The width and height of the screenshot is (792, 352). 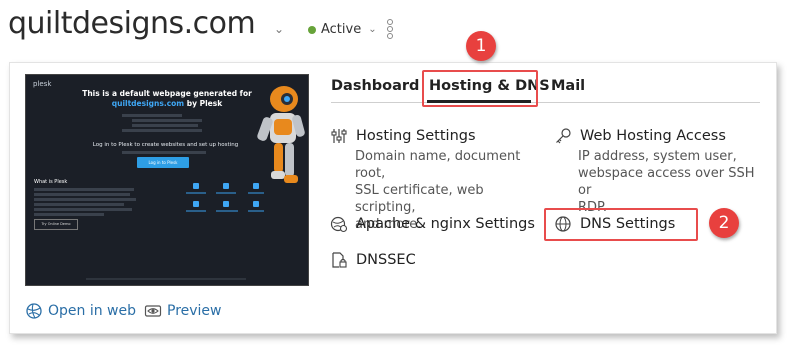 What do you see at coordinates (166, 279) in the screenshot?
I see `preview-footer` at bounding box center [166, 279].